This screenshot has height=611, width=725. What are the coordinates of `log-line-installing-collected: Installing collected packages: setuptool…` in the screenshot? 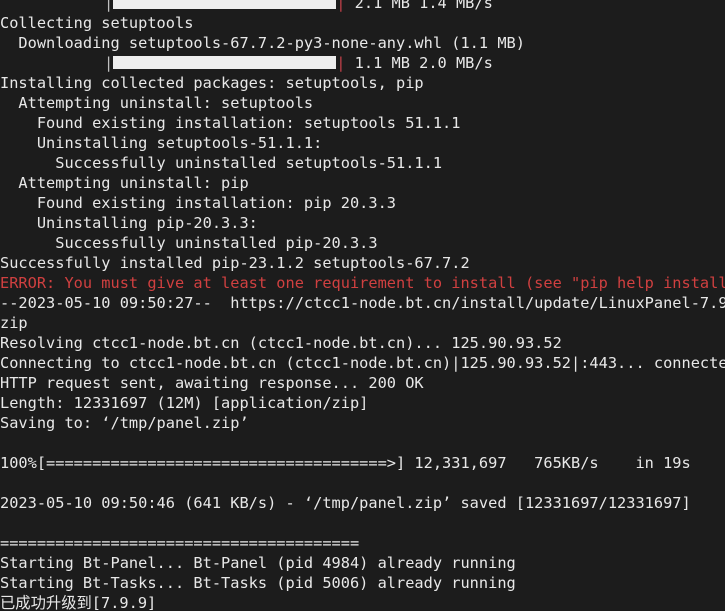 It's located at (212, 83).